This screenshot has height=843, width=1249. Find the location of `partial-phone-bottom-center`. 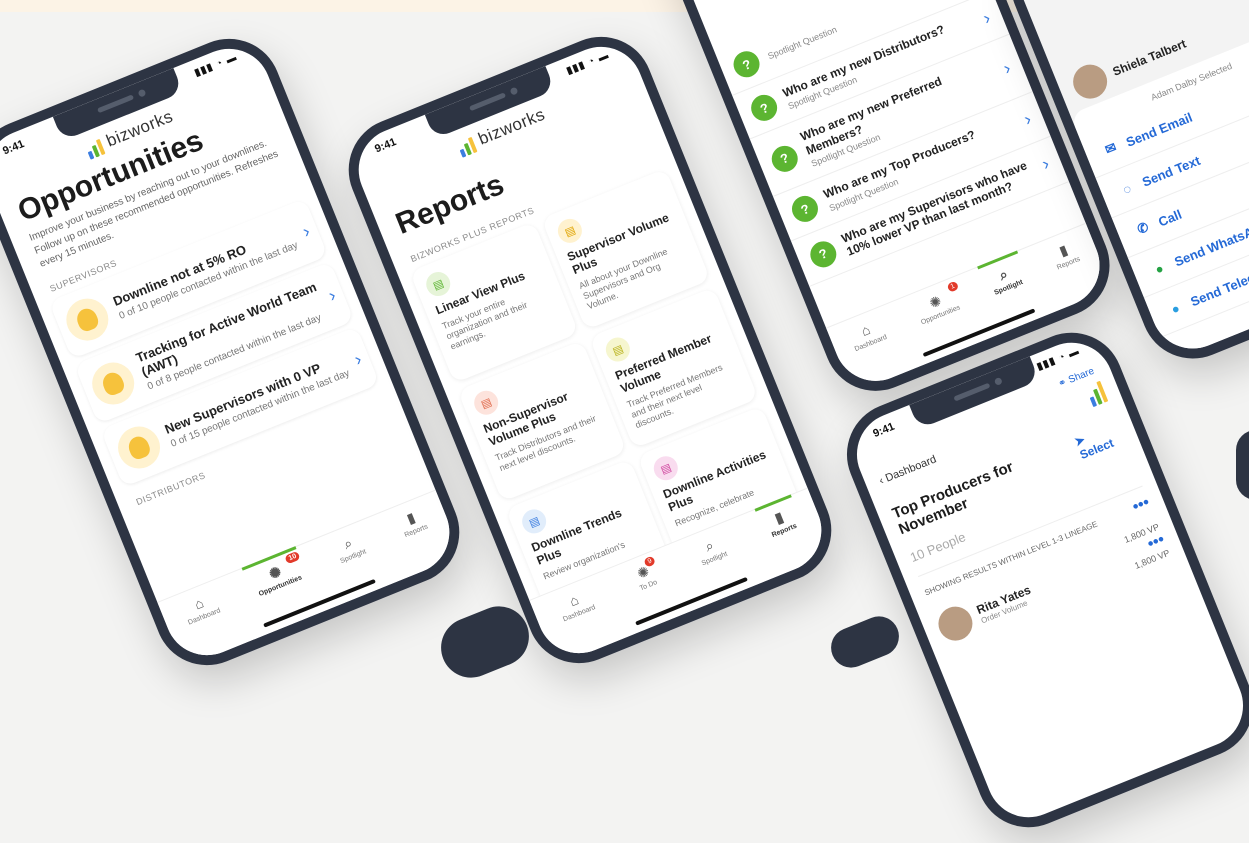

partial-phone-bottom-center is located at coordinates (865, 642).